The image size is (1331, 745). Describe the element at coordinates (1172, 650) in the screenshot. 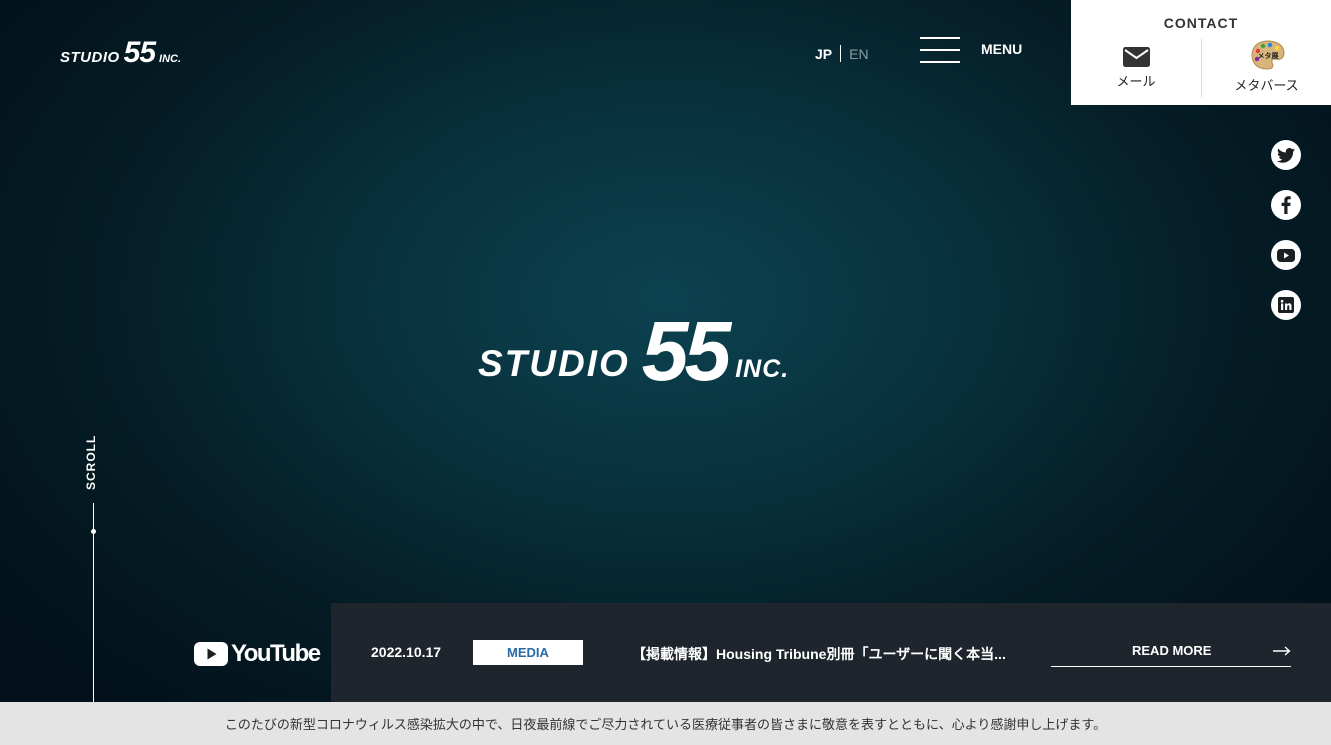

I see `read-more-label: READ MORE` at that location.